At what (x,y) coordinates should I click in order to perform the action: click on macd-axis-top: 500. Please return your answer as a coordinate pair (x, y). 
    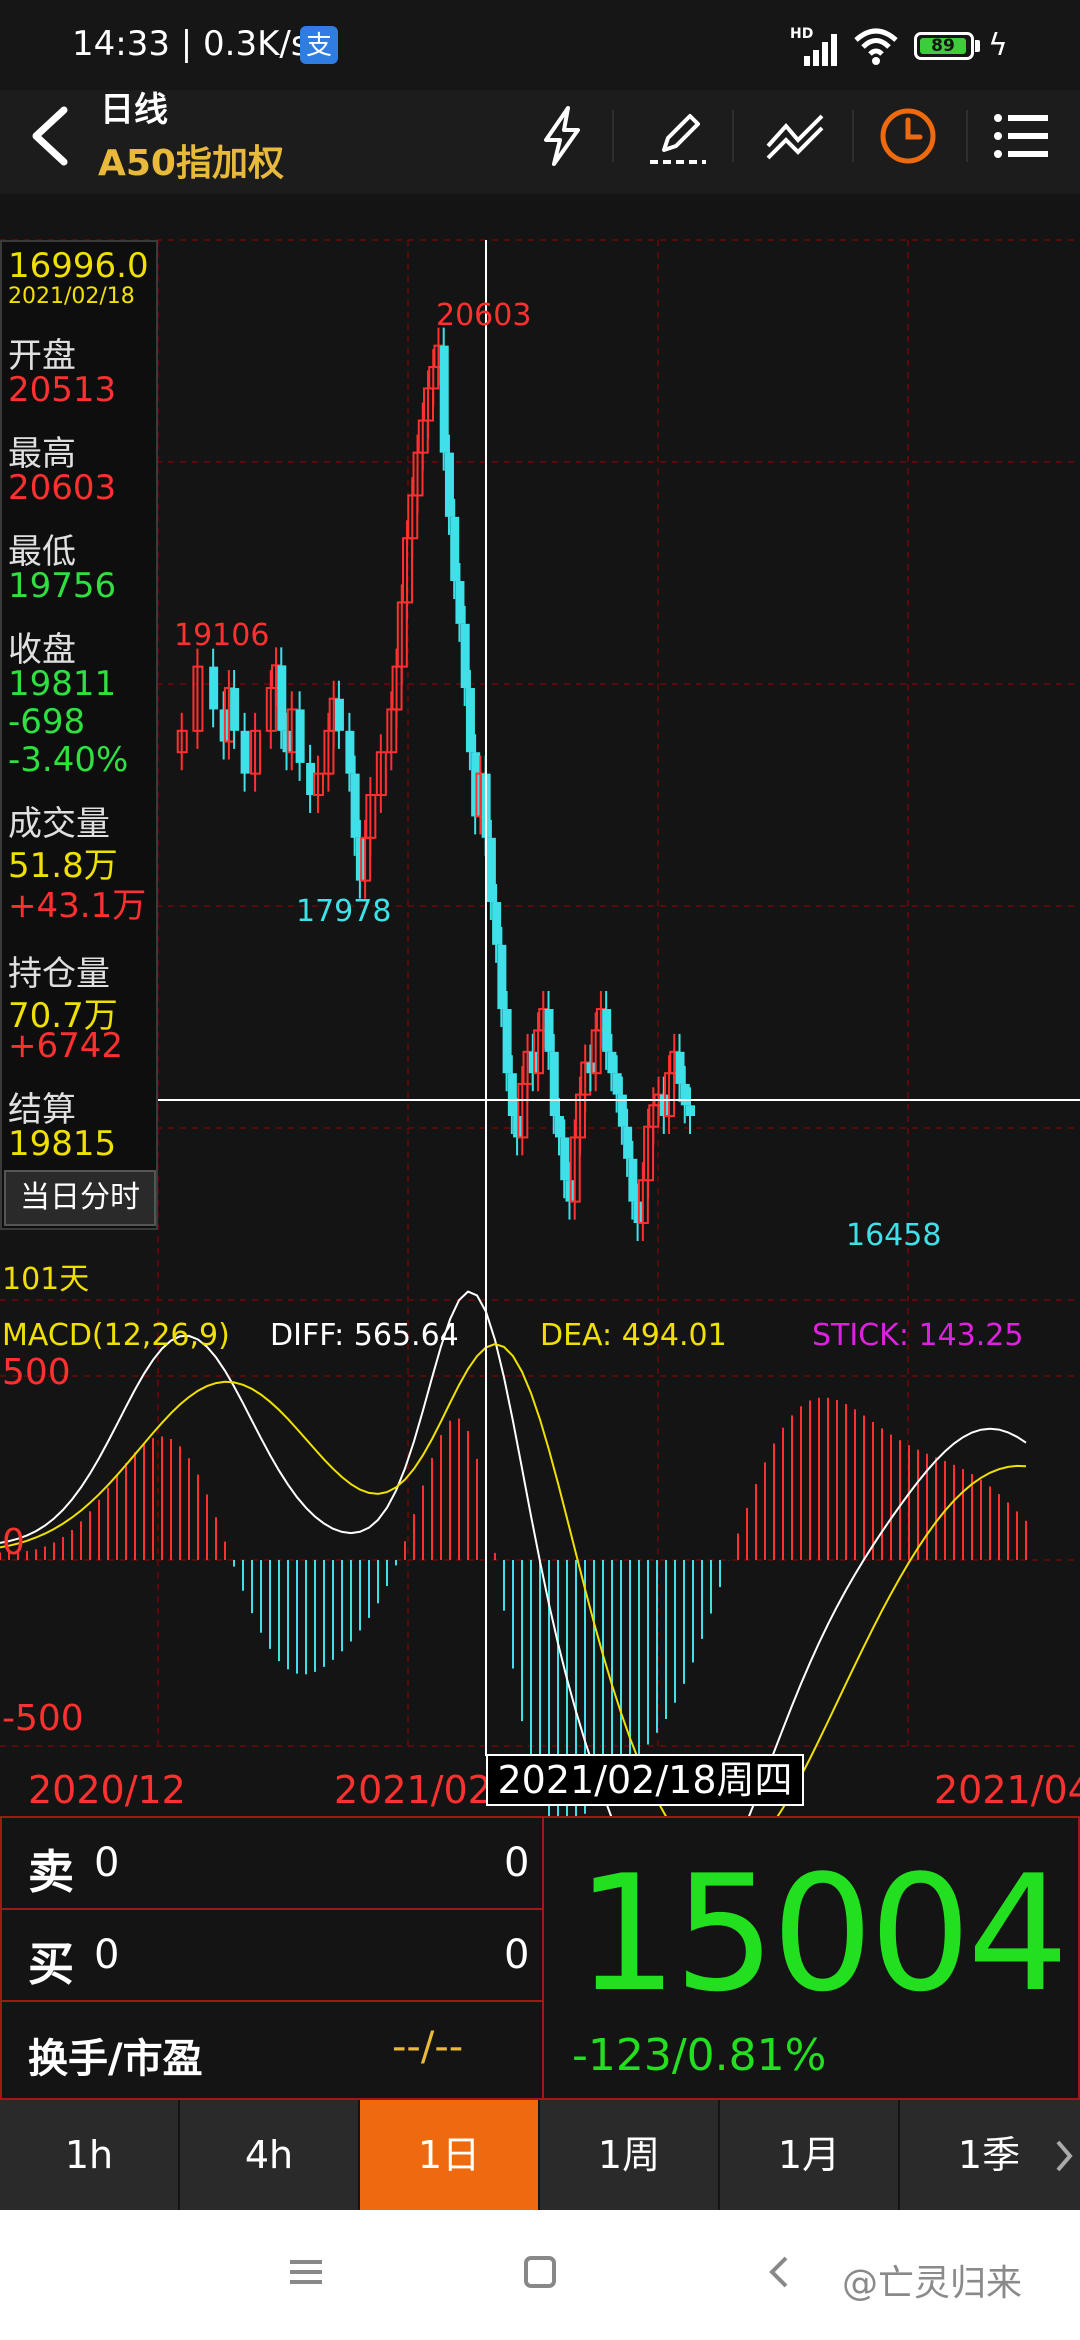
    Looking at the image, I should click on (36, 1372).